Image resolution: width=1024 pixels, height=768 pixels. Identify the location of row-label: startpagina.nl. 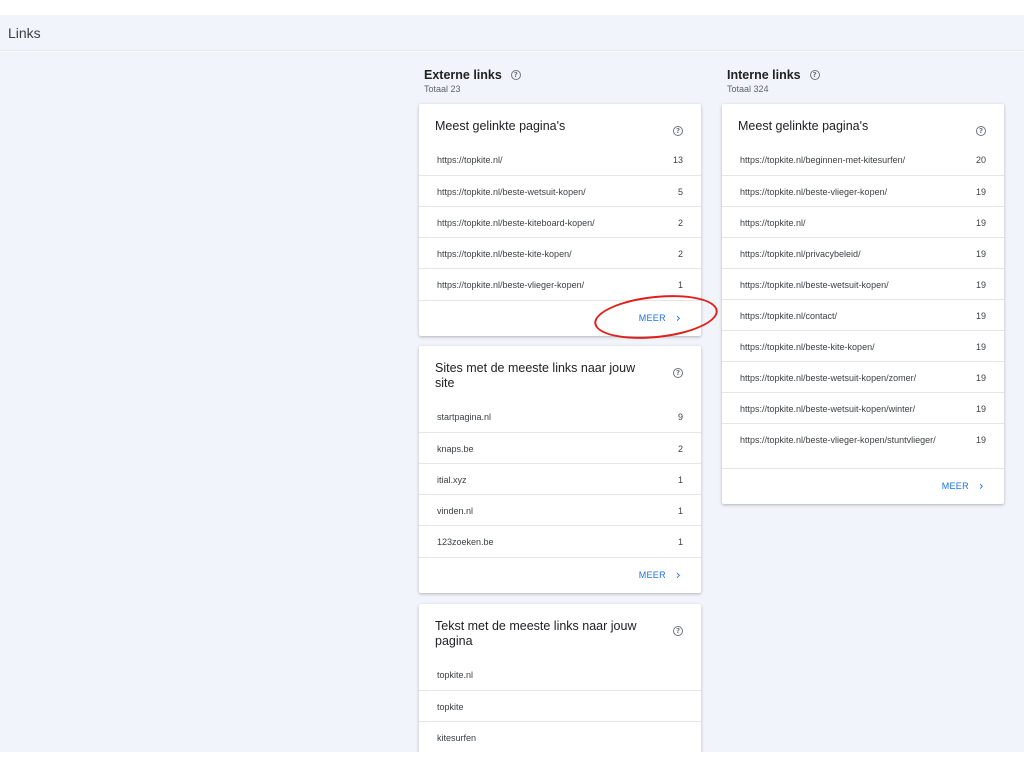
(464, 417).